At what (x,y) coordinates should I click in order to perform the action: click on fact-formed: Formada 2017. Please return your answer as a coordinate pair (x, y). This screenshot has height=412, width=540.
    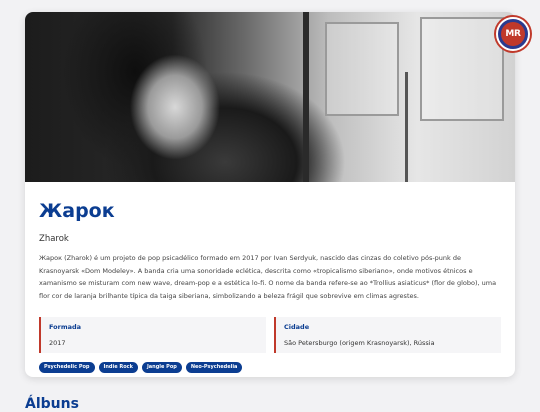
    Looking at the image, I should click on (152, 335).